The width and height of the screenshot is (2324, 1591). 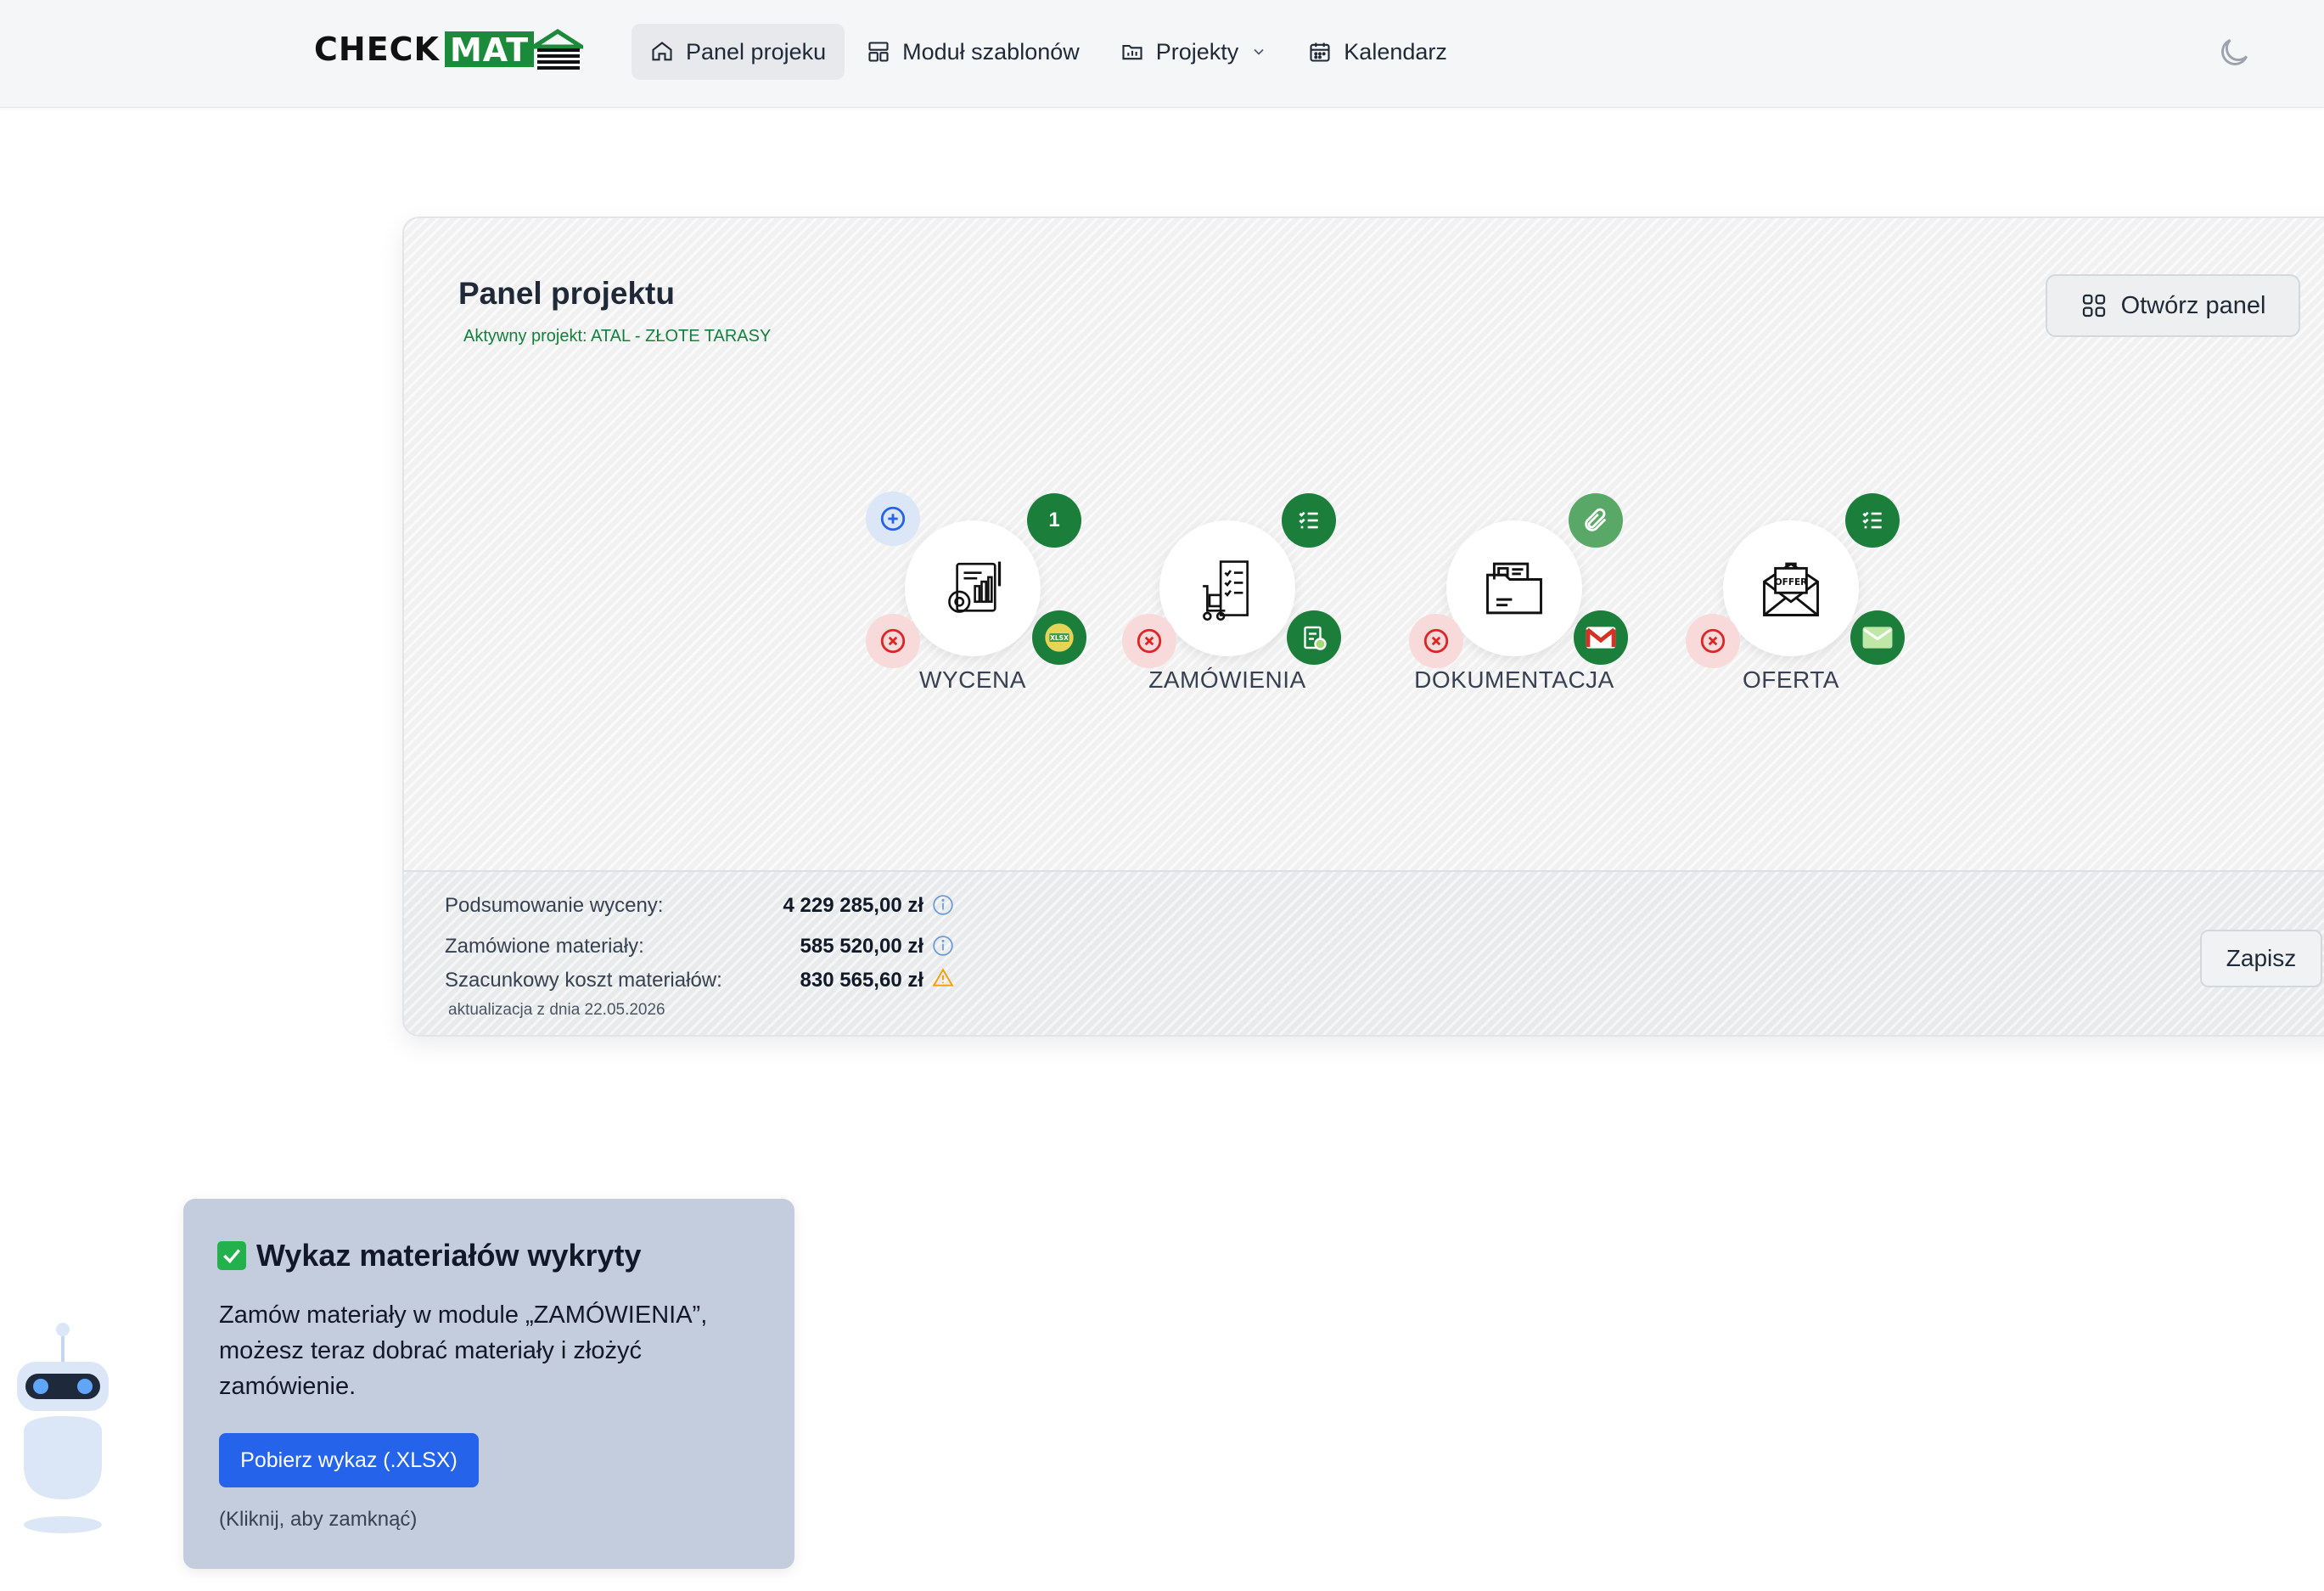 I want to click on paperclip-icon, so click(x=1596, y=519).